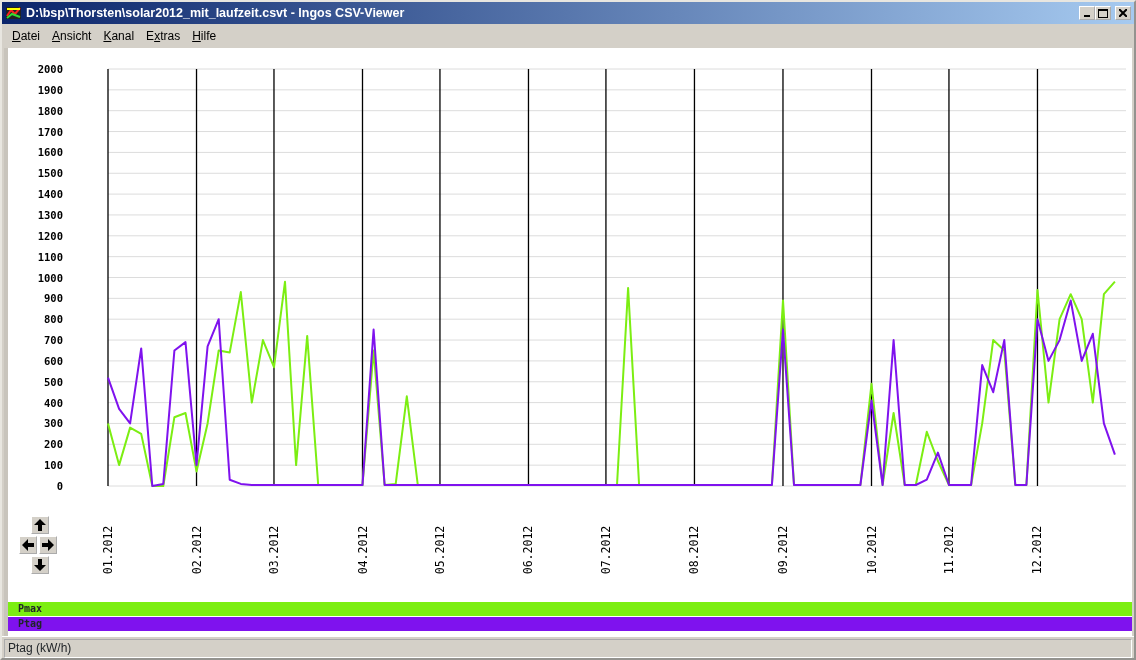 The height and width of the screenshot is (660, 1136). What do you see at coordinates (568, 648) in the screenshot?
I see `status-text: Ptag (kW/h)` at bounding box center [568, 648].